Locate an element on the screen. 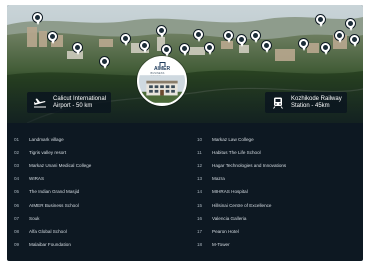  landmark-number: 10 is located at coordinates (200, 140).